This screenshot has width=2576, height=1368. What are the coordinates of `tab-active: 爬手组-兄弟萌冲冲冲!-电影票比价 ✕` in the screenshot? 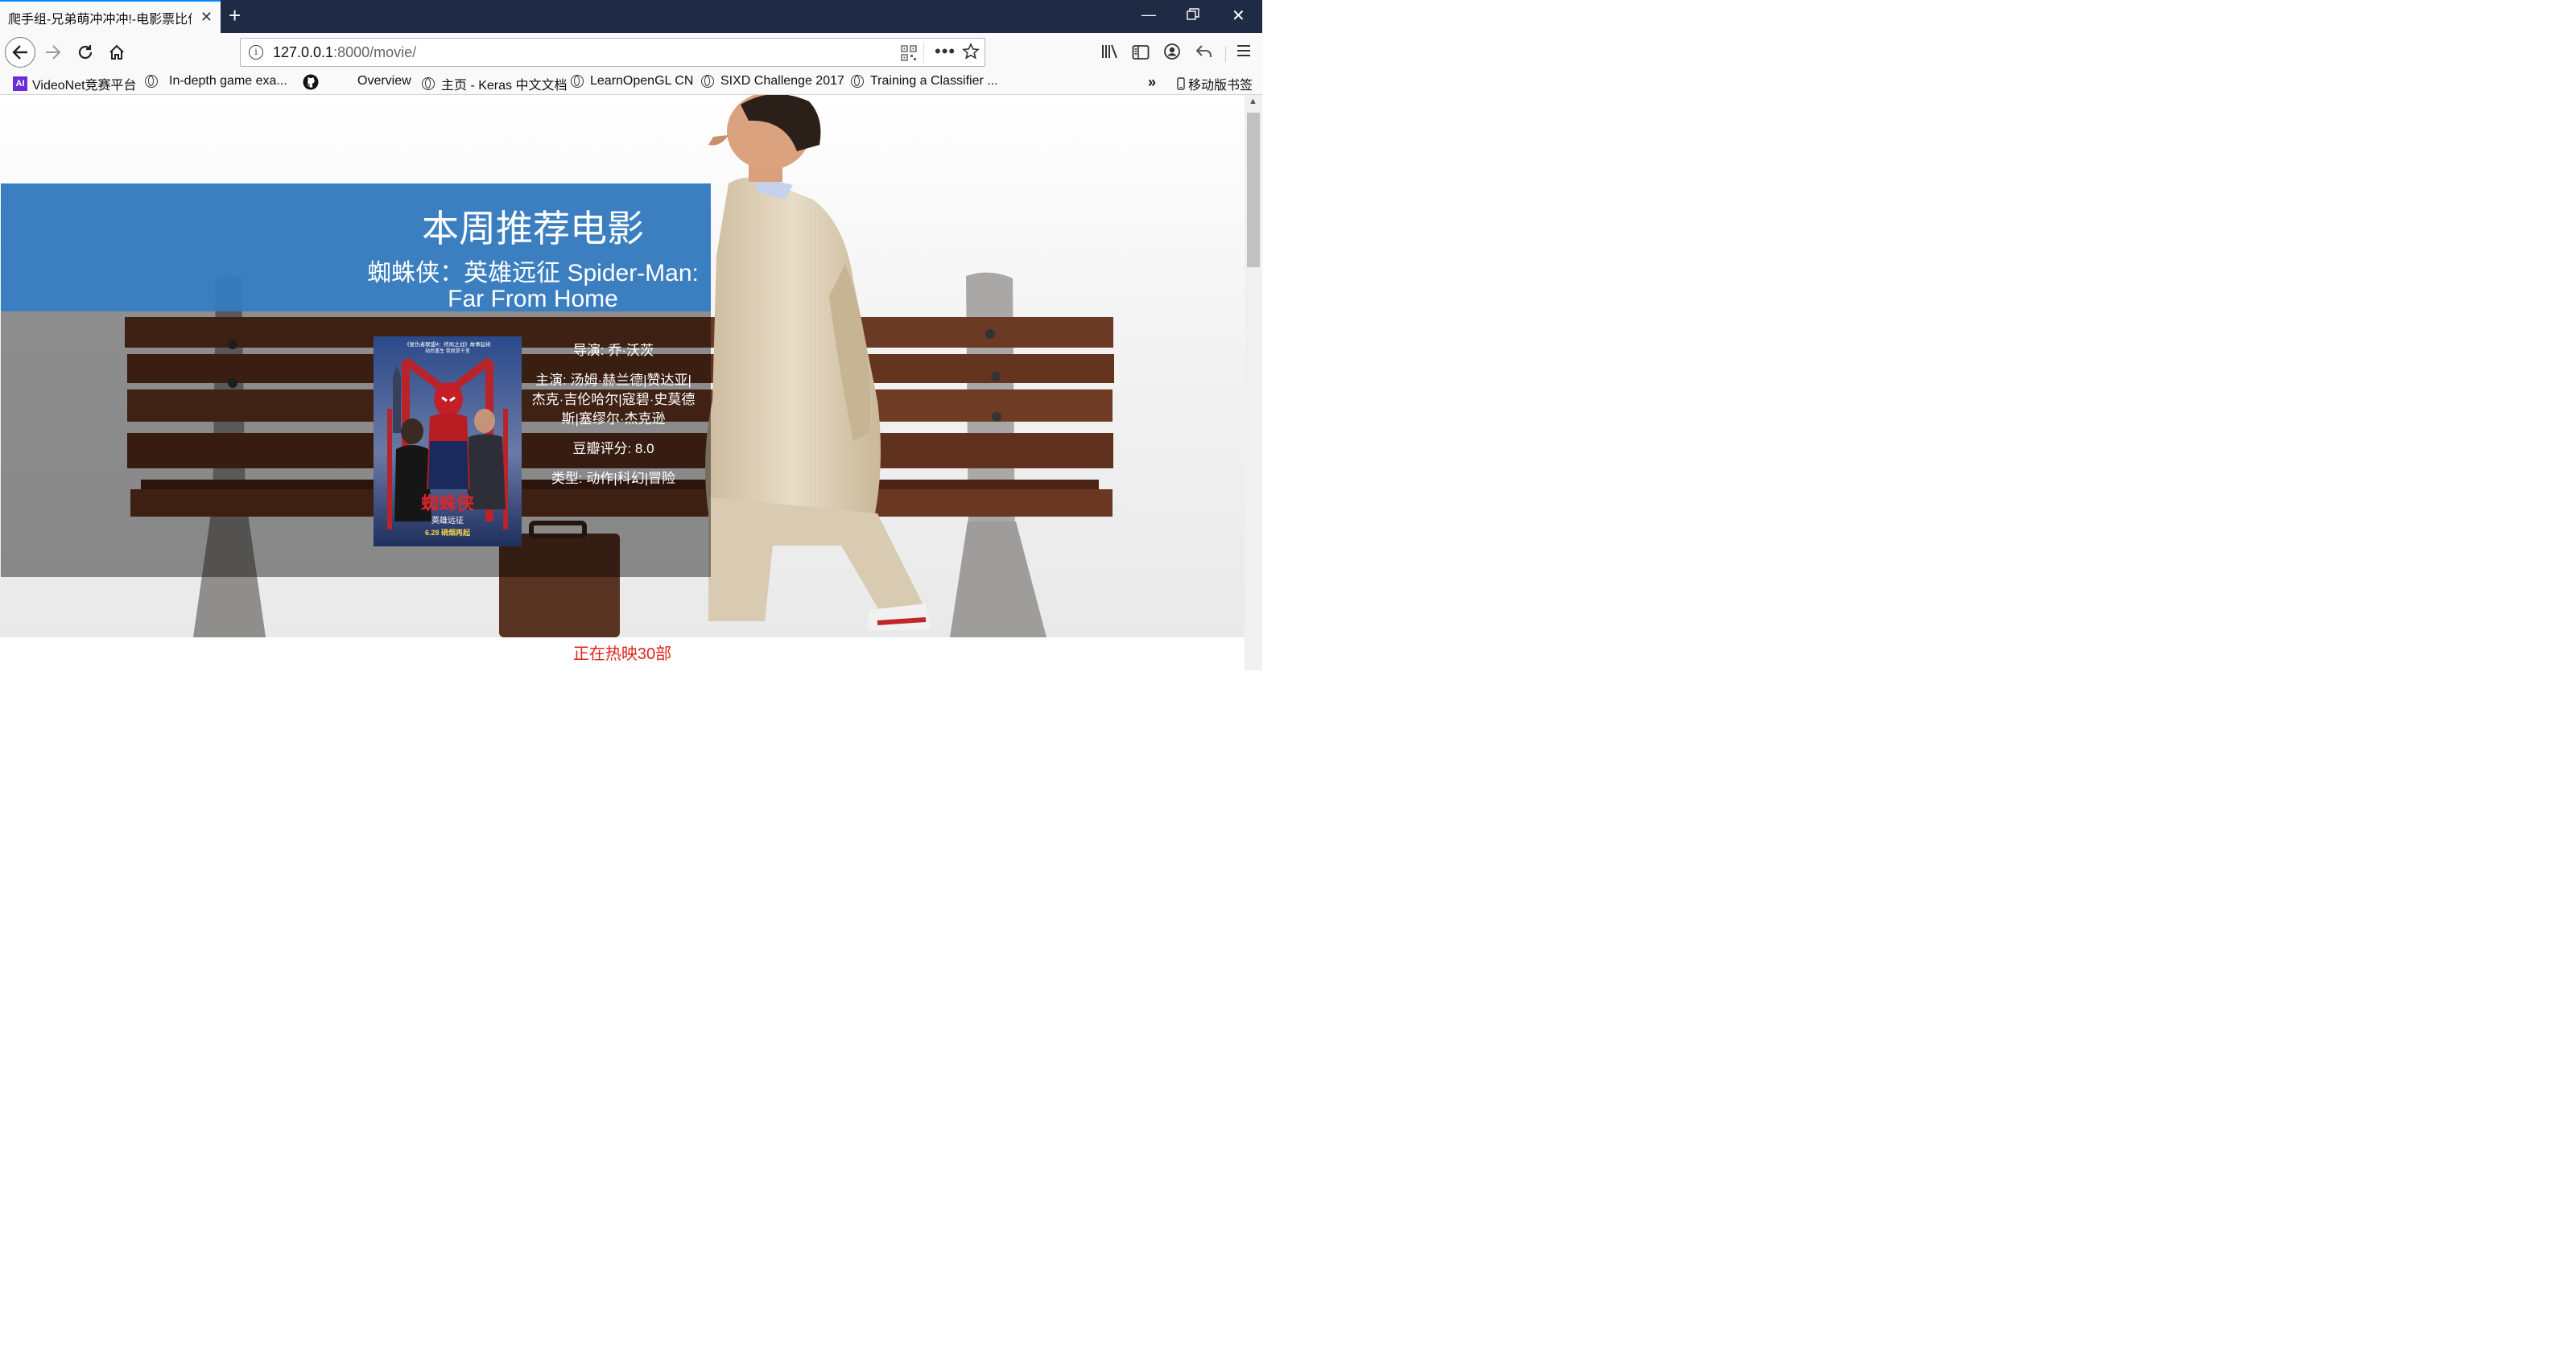 It's located at (111, 16).